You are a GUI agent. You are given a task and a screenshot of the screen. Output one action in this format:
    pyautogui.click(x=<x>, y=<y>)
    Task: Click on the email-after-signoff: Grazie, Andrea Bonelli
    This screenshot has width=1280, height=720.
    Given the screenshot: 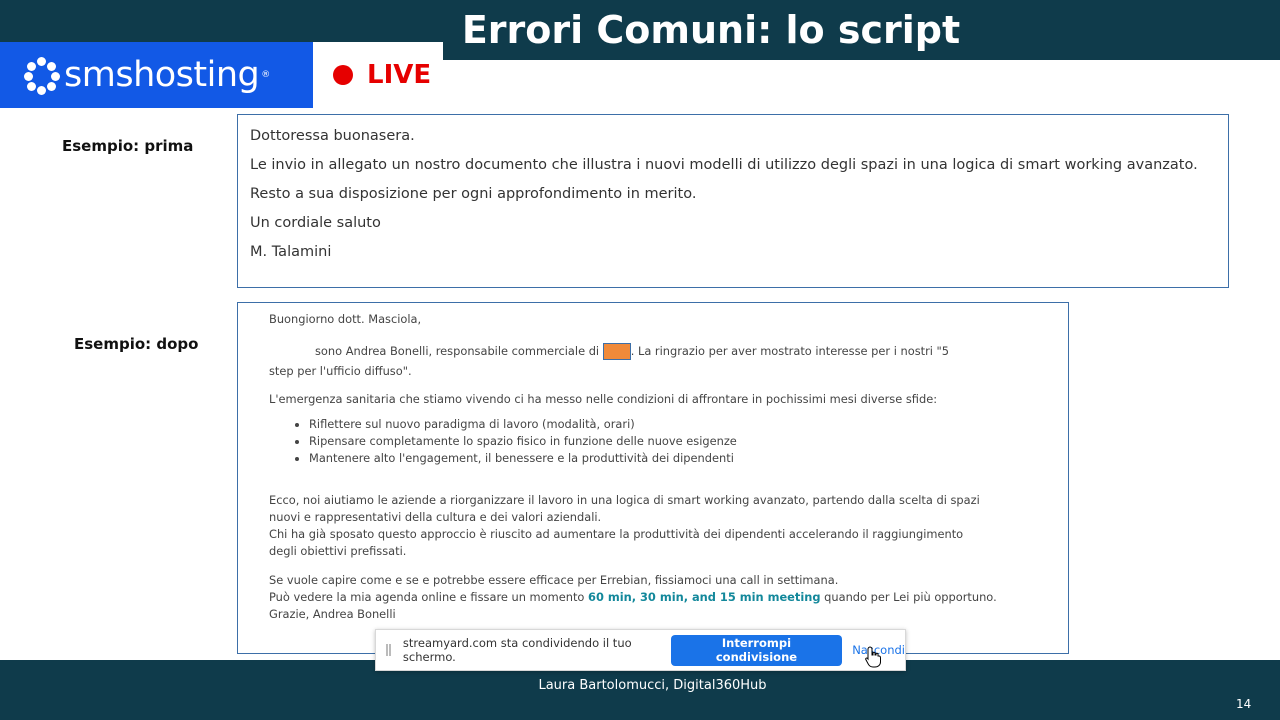 What is the action you would take?
    pyautogui.click(x=332, y=614)
    